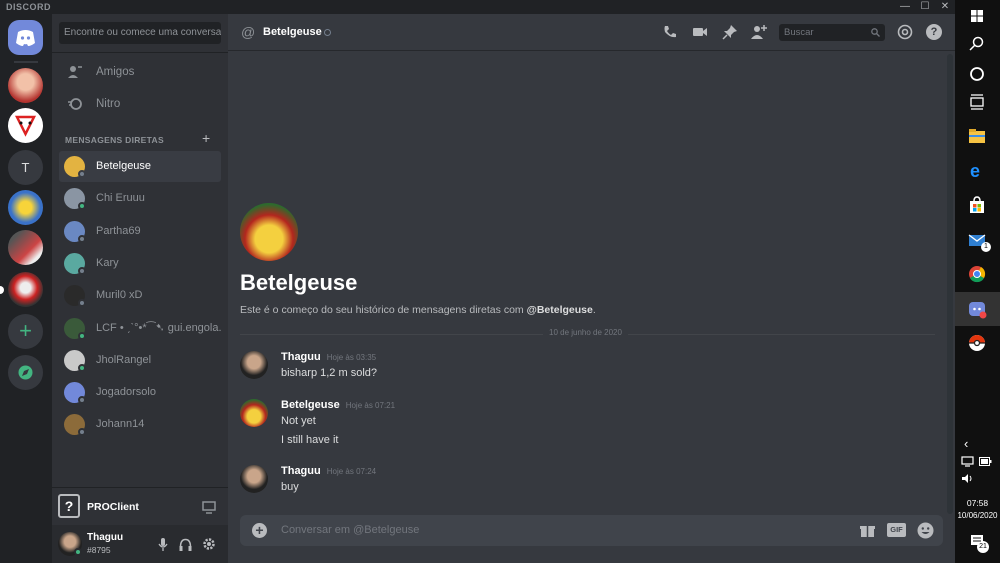 The image size is (1000, 563). Describe the element at coordinates (126, 392) in the screenshot. I see `dm-name: Jogadorsolo` at that location.